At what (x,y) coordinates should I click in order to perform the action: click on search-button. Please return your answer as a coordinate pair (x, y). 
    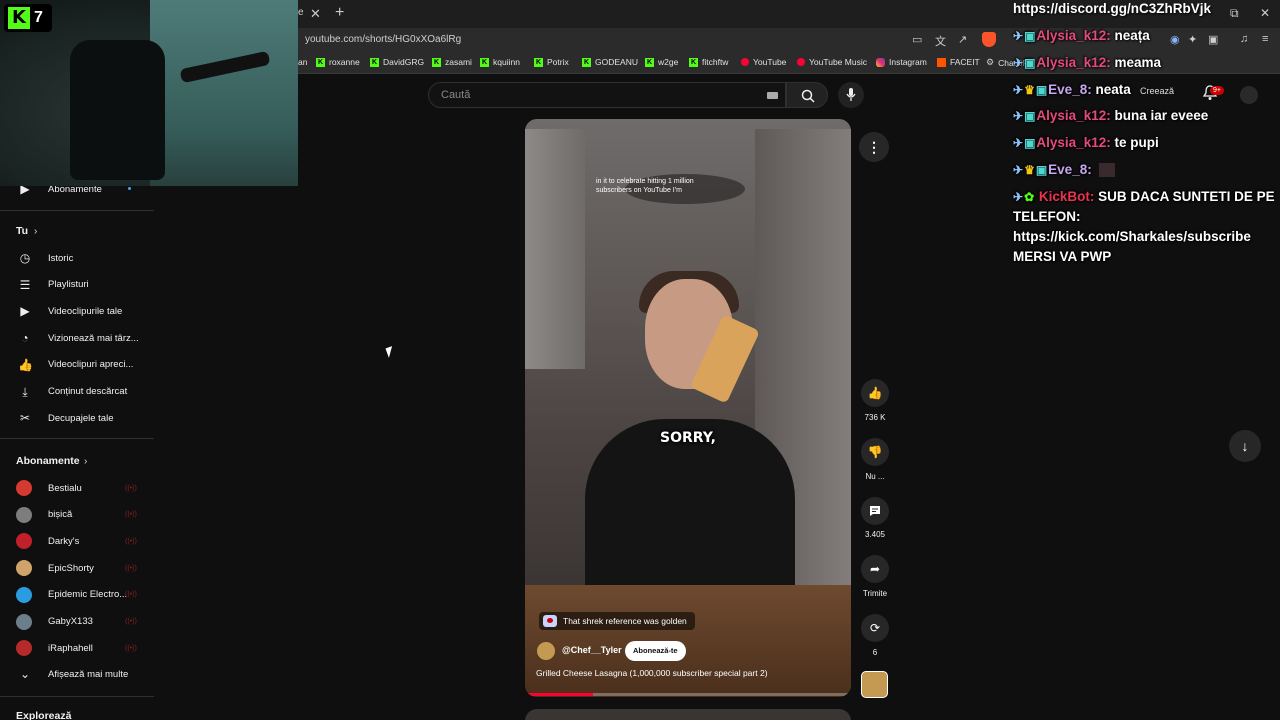
    Looking at the image, I should click on (807, 95).